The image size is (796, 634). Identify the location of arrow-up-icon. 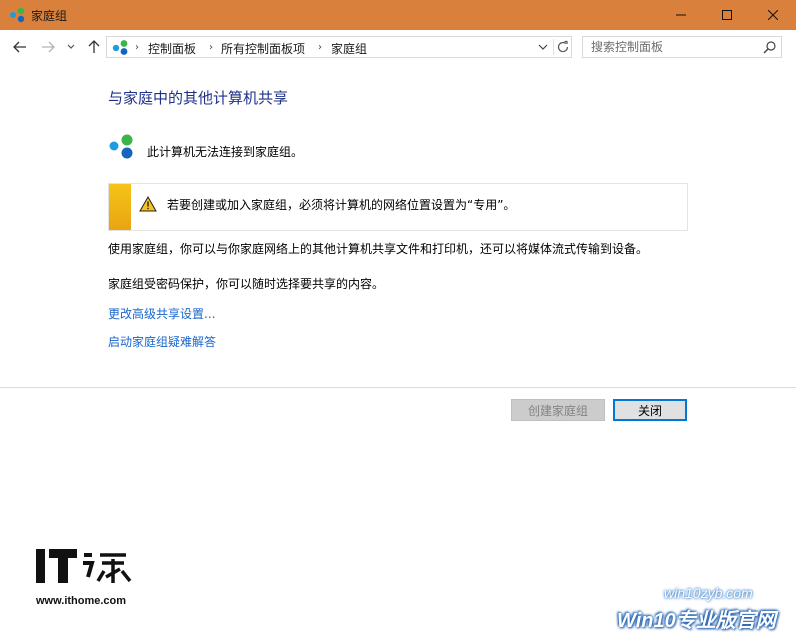
(94, 46).